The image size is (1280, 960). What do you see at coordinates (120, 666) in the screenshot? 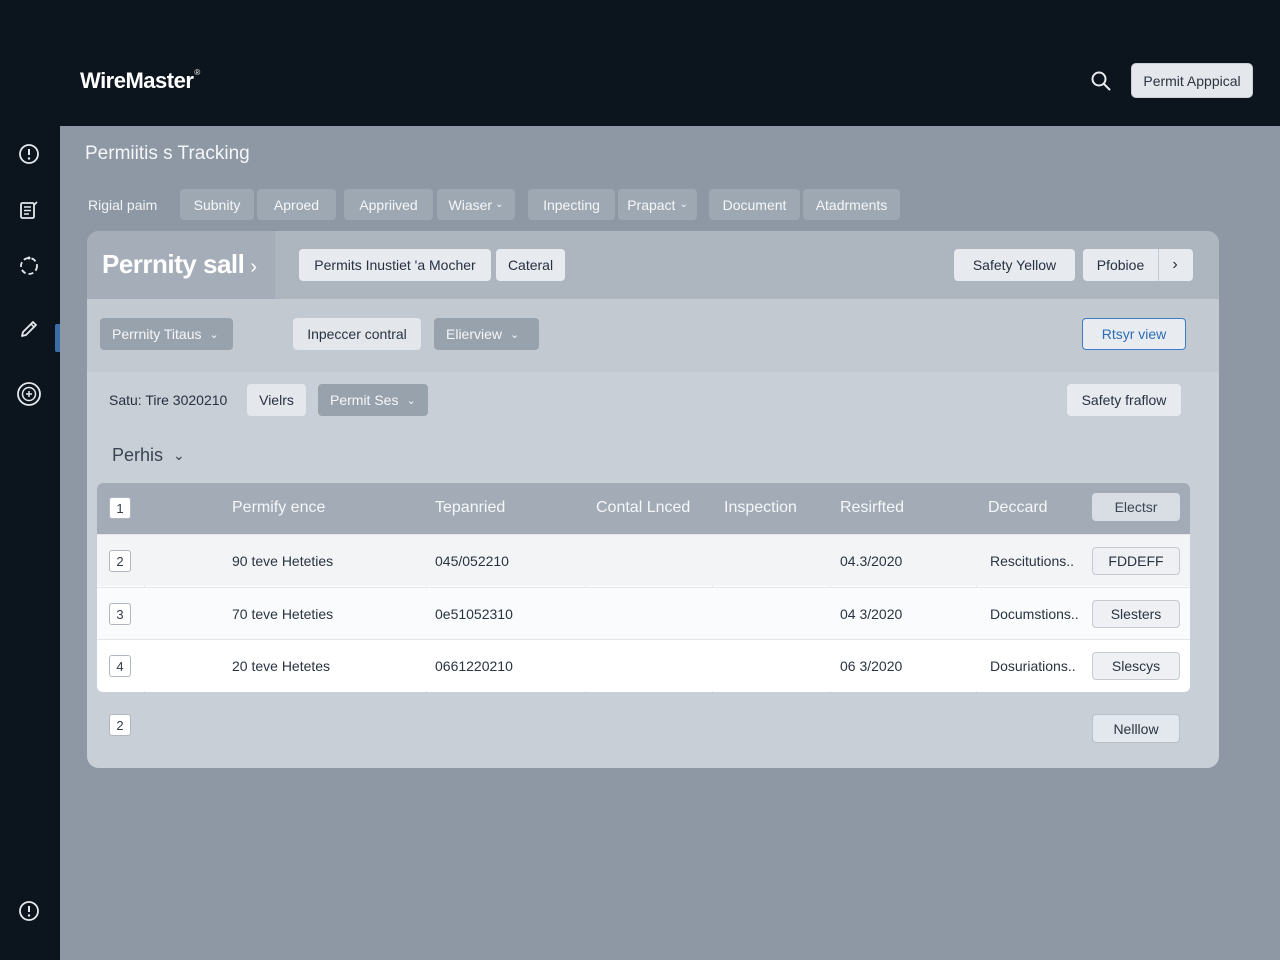
I see `row-number: 4` at bounding box center [120, 666].